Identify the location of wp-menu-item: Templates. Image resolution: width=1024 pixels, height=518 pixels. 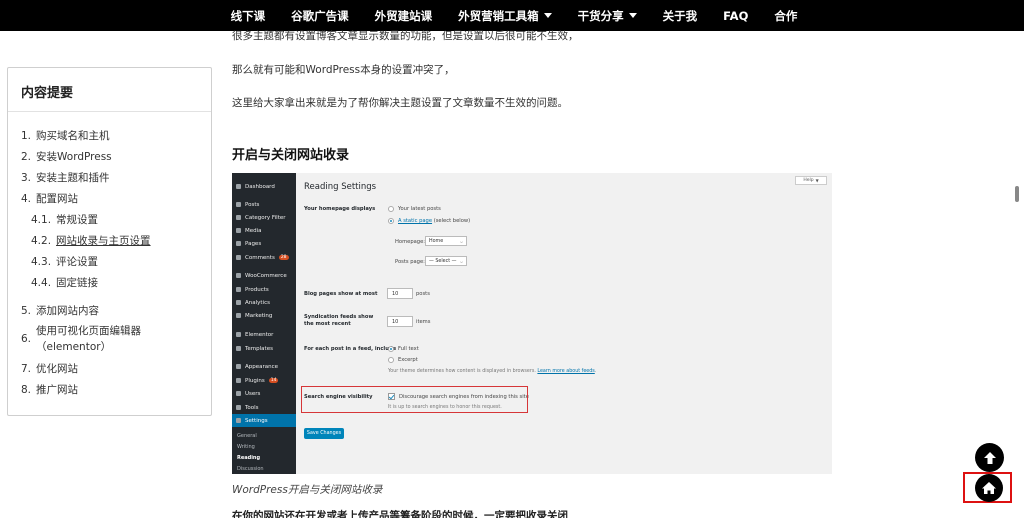
(264, 348).